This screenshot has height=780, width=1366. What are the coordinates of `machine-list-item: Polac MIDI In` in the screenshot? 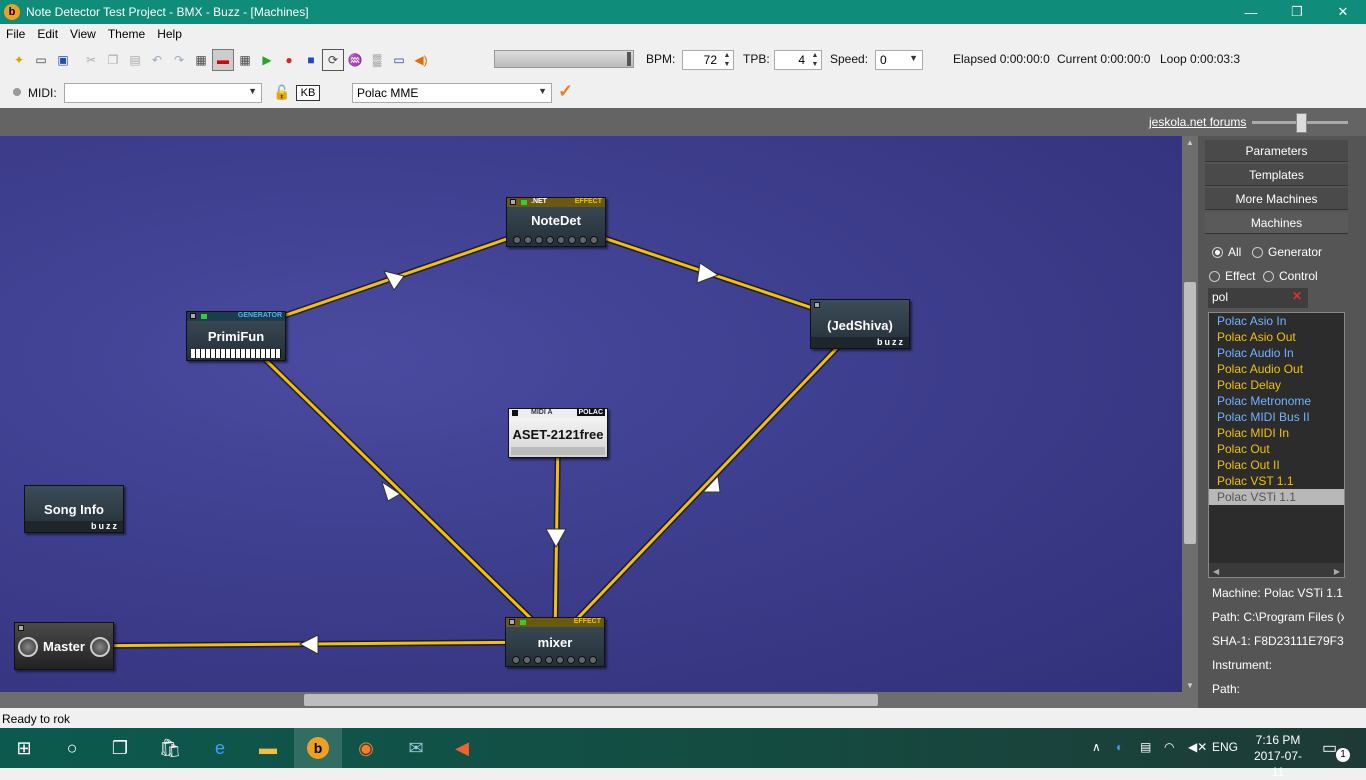 It's located at (1276, 433).